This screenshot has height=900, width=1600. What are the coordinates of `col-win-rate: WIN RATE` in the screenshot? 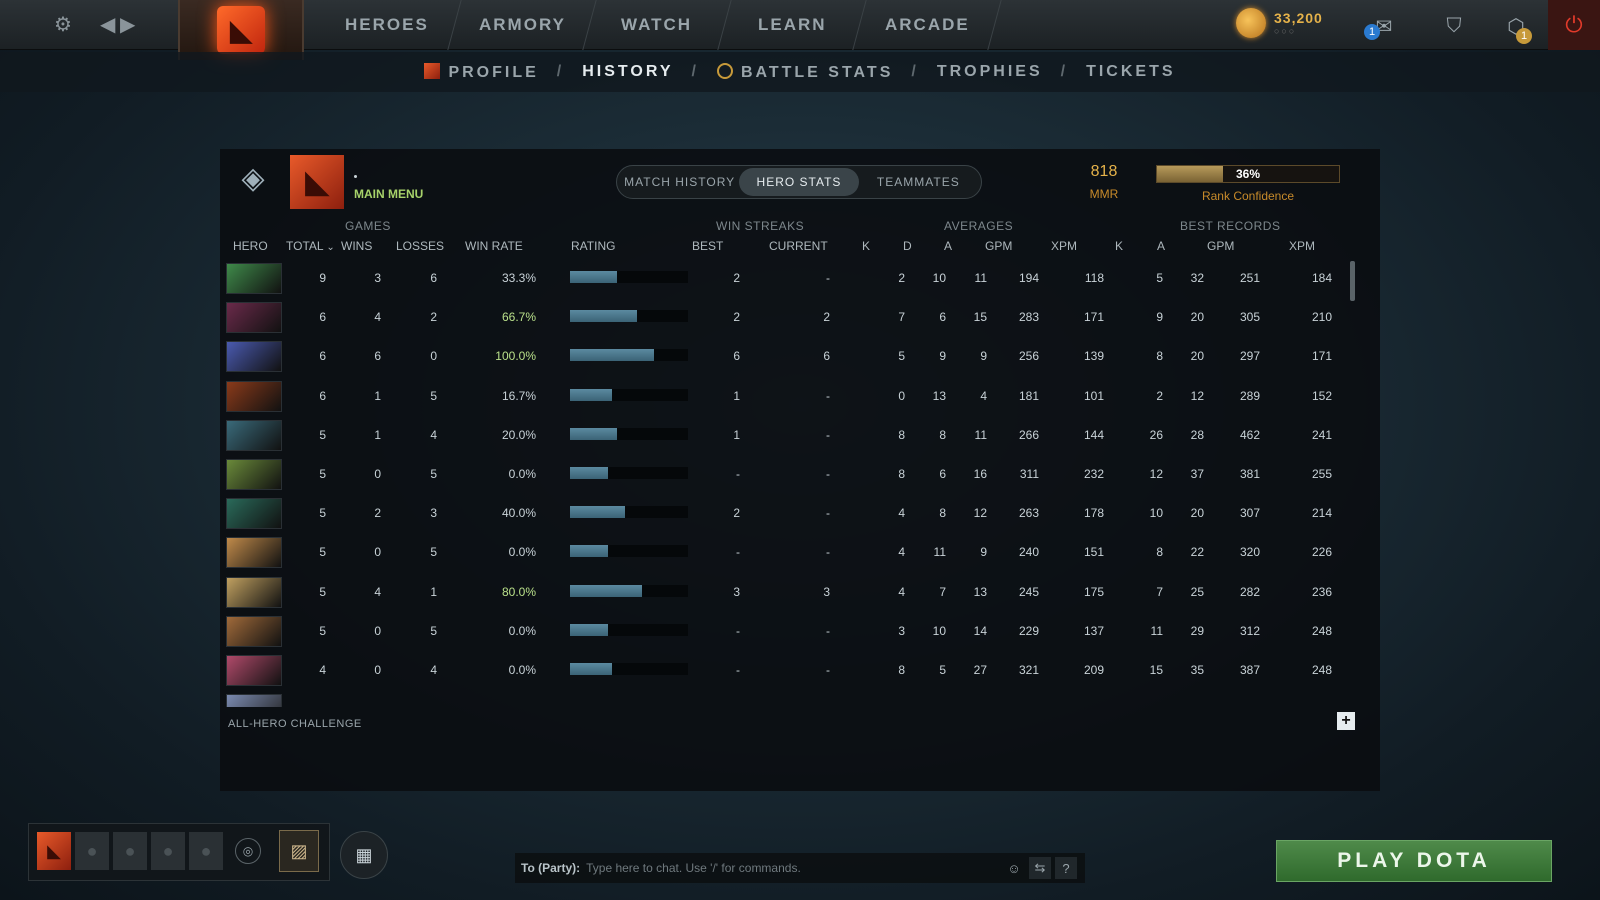 It's located at (494, 246).